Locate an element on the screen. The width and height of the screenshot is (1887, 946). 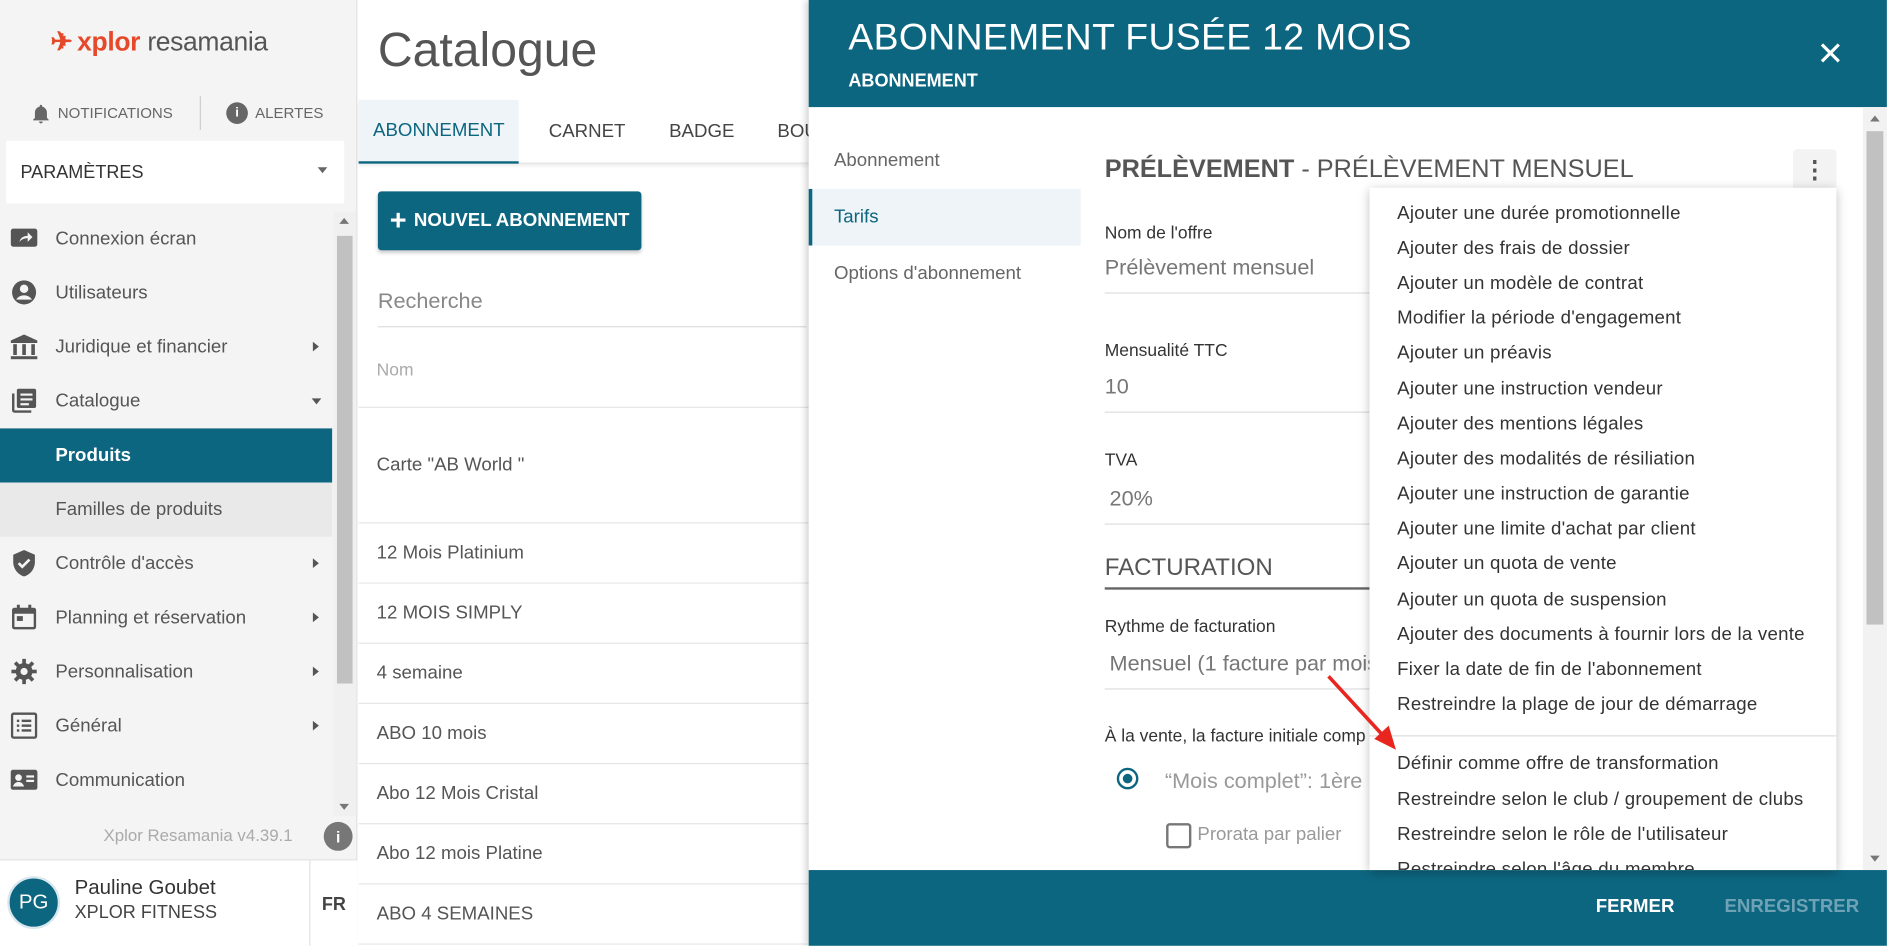
section-title-bold: PRÉLÈVEMENT is located at coordinates (1199, 169).